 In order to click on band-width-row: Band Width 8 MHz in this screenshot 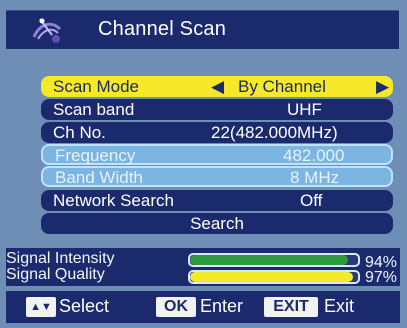, I will do `click(217, 176)`.